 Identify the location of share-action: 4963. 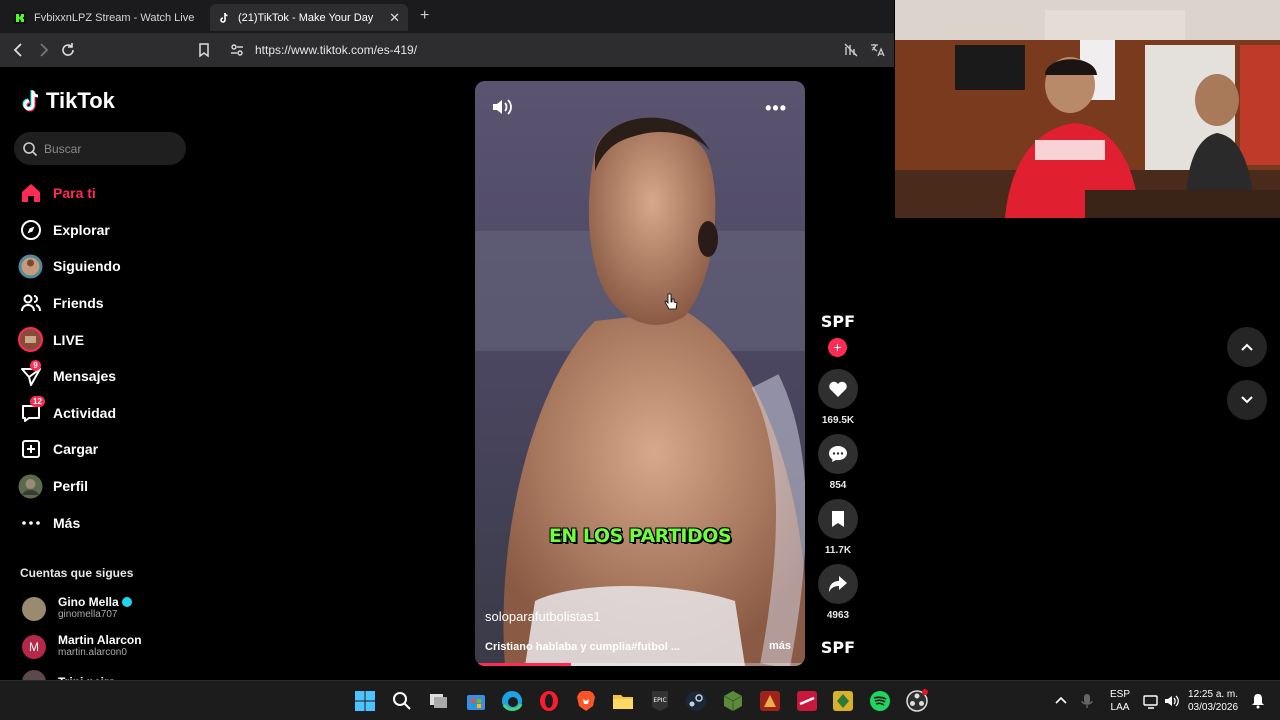
(838, 592).